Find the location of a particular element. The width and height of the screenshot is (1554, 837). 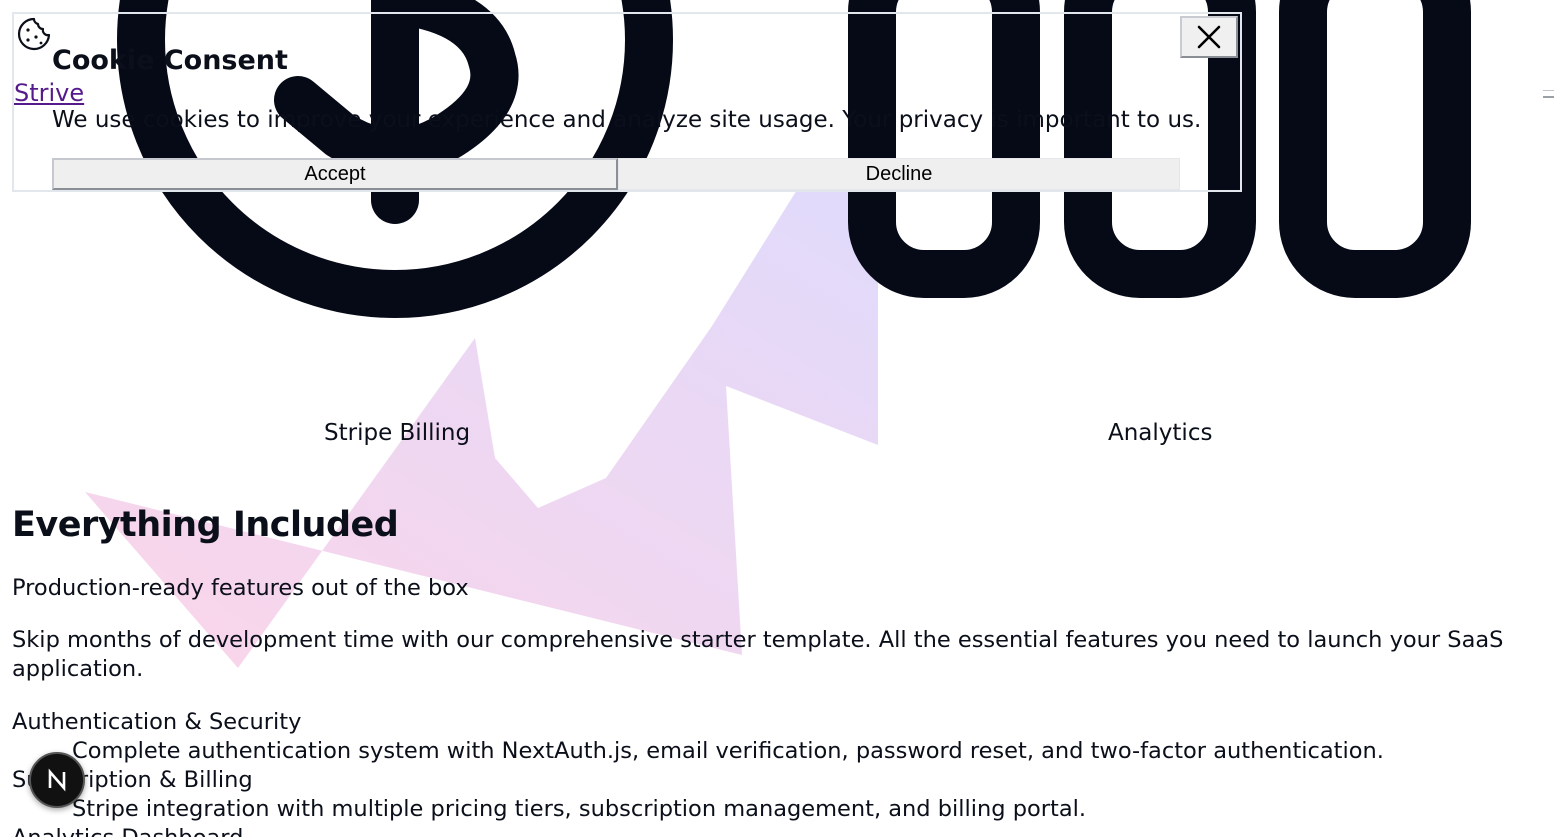

cookie-consent-title: Cookie Consent is located at coordinates (170, 60).